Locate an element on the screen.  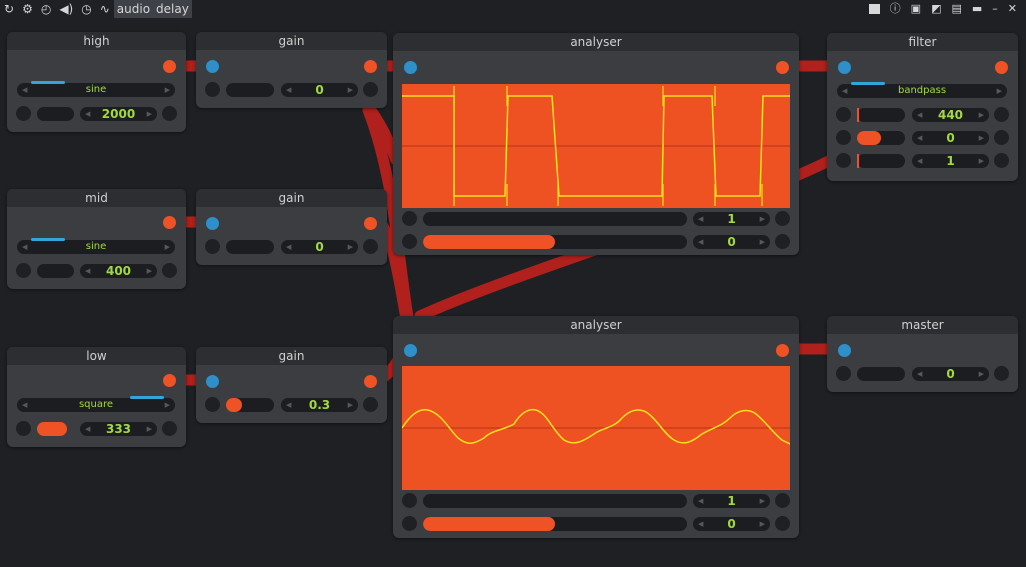
gain-node-low: gain ◀ 0.3 ▶ is located at coordinates (291, 385).